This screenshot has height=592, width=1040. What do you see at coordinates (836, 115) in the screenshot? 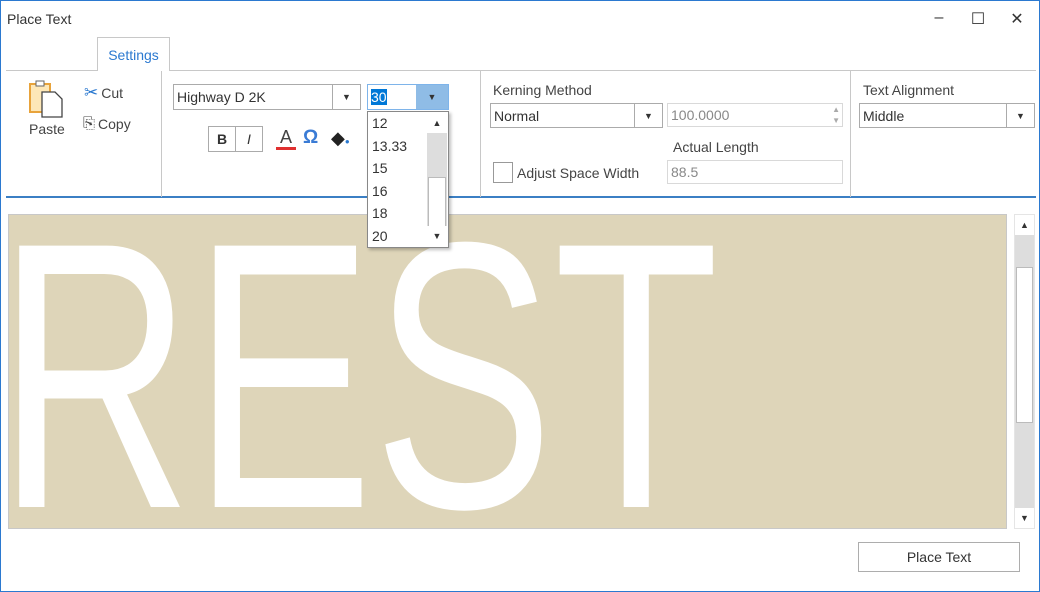
I see `spinner-arrows-icon: ▲ ▼` at bounding box center [836, 115].